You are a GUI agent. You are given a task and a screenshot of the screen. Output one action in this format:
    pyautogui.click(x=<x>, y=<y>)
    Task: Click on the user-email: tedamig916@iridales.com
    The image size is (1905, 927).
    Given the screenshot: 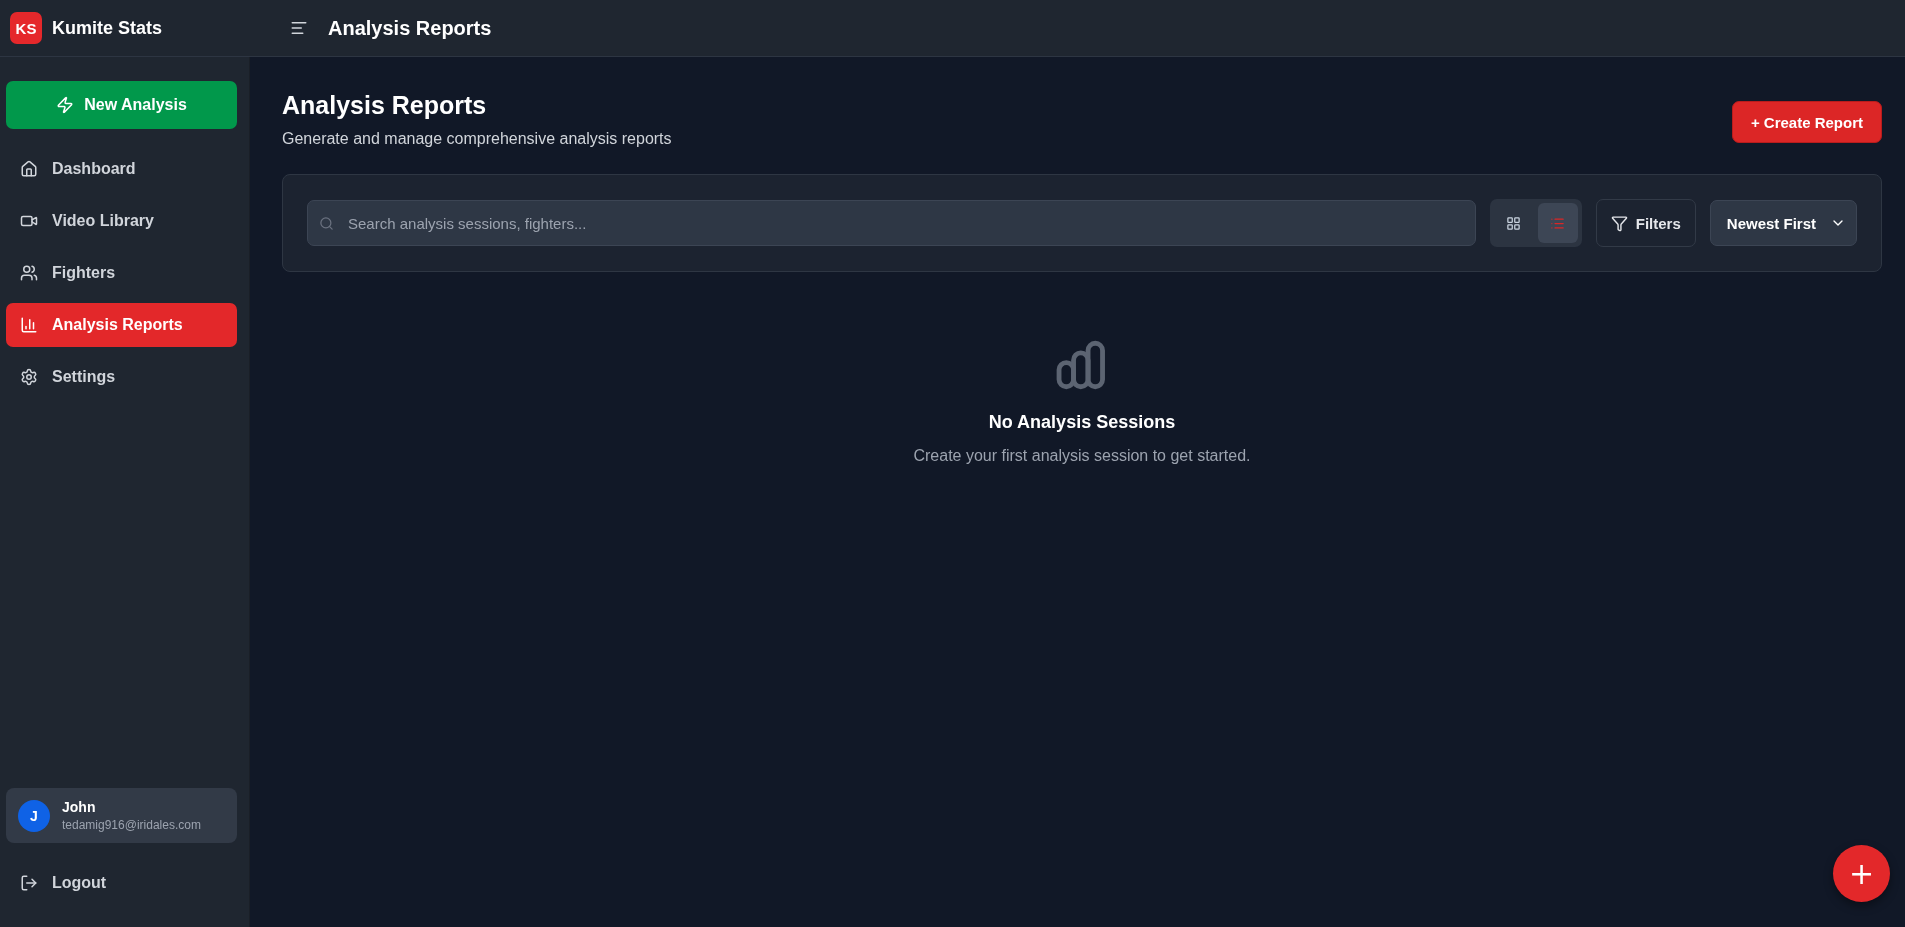 What is the action you would take?
    pyautogui.click(x=131, y=825)
    